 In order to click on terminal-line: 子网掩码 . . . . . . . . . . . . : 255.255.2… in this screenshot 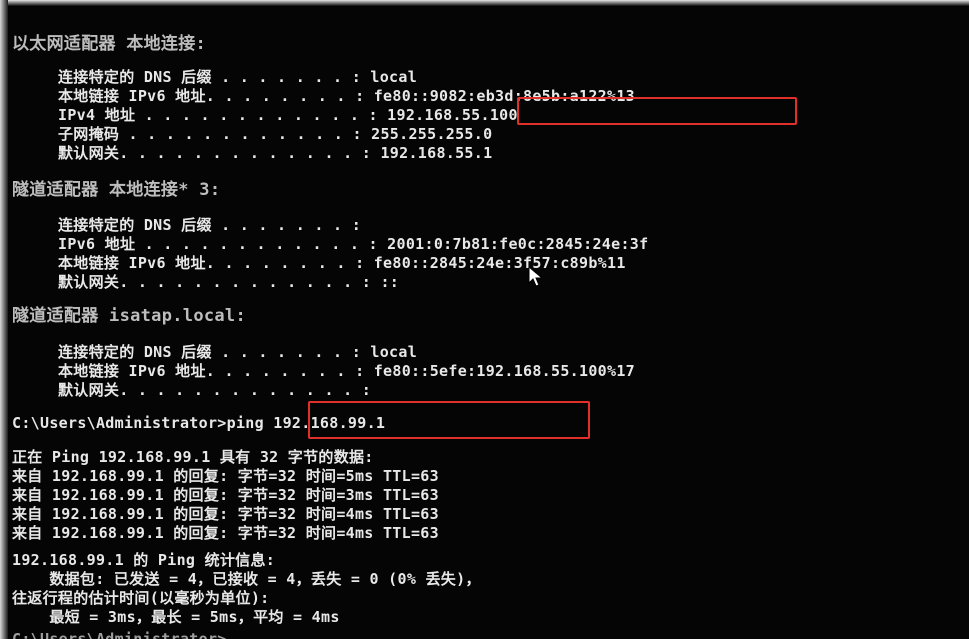, I will do `click(261, 134)`.